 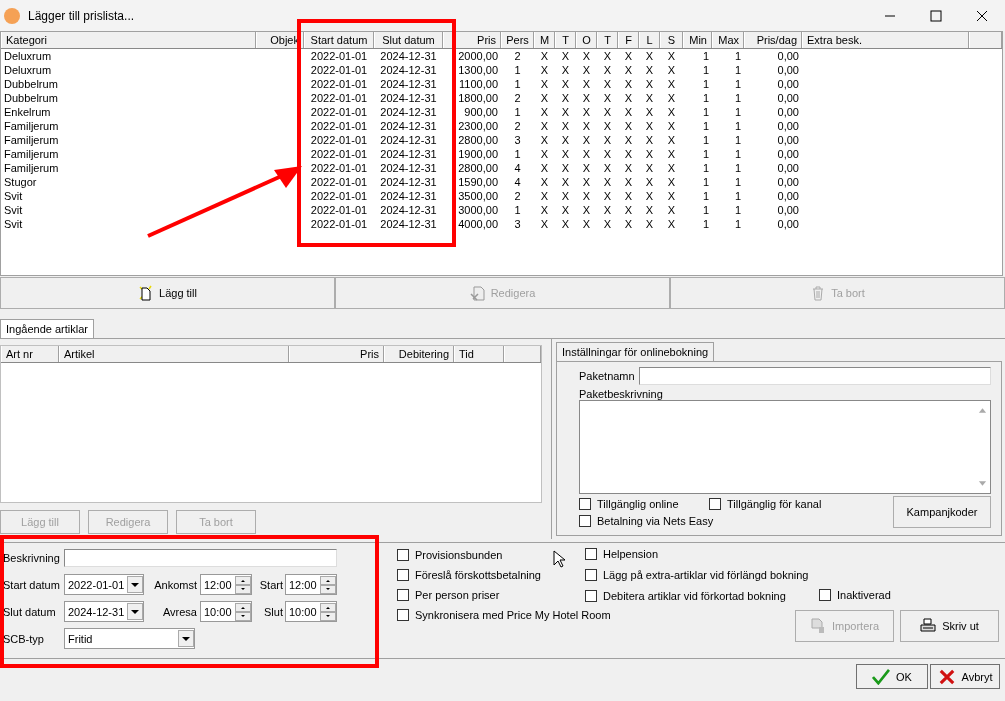 What do you see at coordinates (129, 638) in the screenshot?
I see `type-dropdown: Fritid` at bounding box center [129, 638].